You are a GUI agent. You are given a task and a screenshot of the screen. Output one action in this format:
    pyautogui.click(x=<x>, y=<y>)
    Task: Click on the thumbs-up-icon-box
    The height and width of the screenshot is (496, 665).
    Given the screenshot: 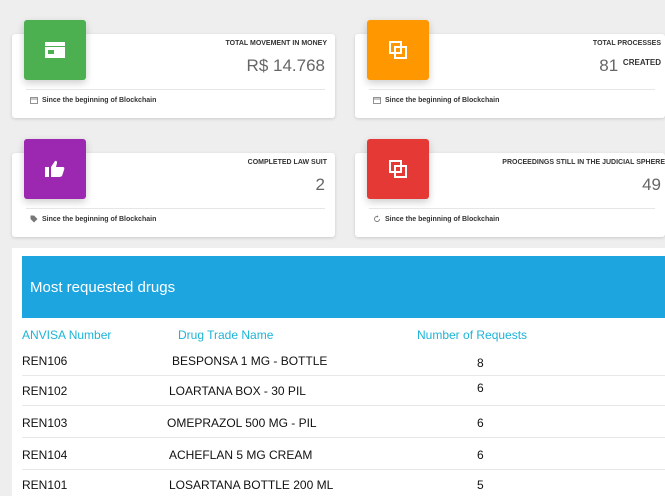 What is the action you would take?
    pyautogui.click(x=55, y=169)
    